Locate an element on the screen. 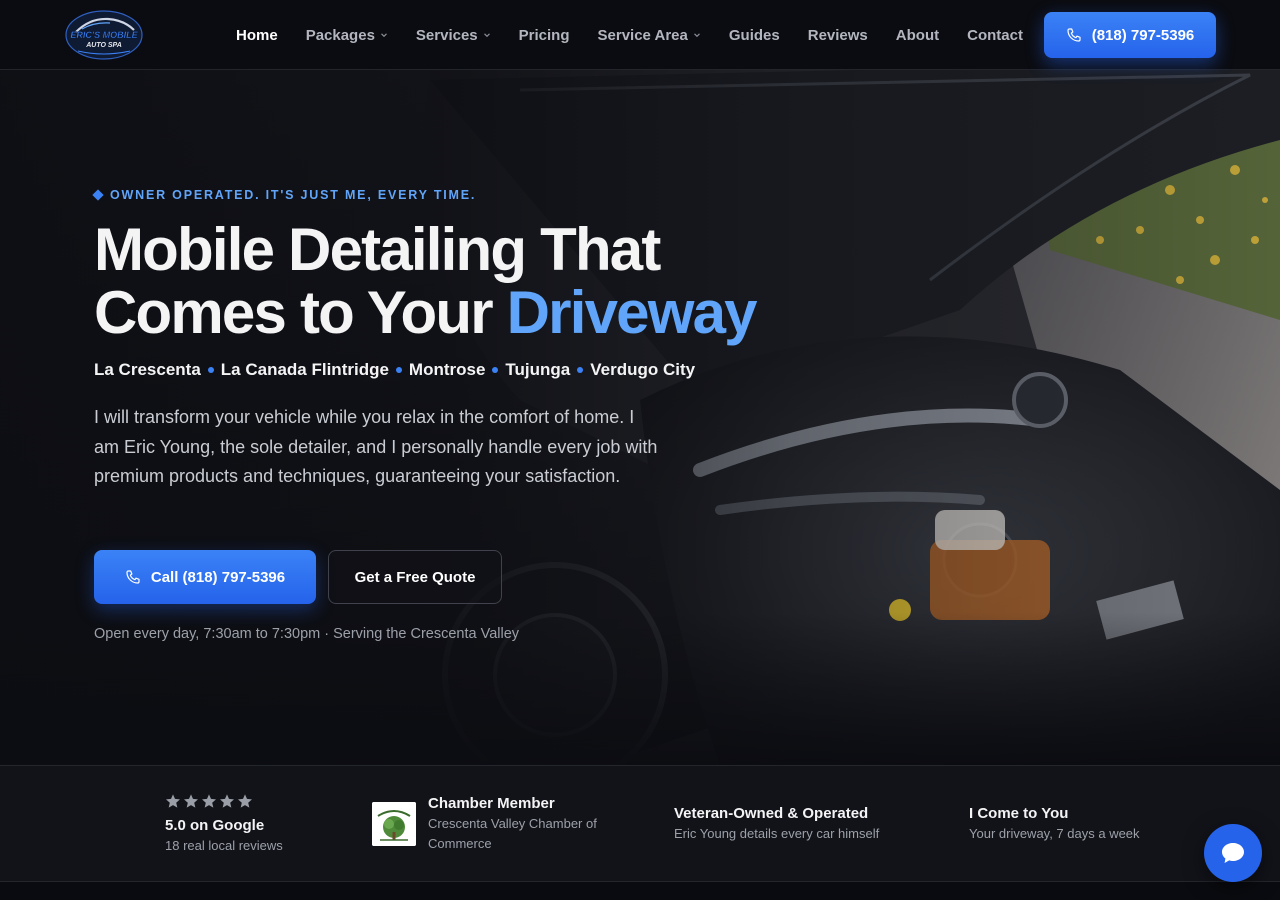  svg-text: ERIC'S MOBILE is located at coordinates (104, 35).